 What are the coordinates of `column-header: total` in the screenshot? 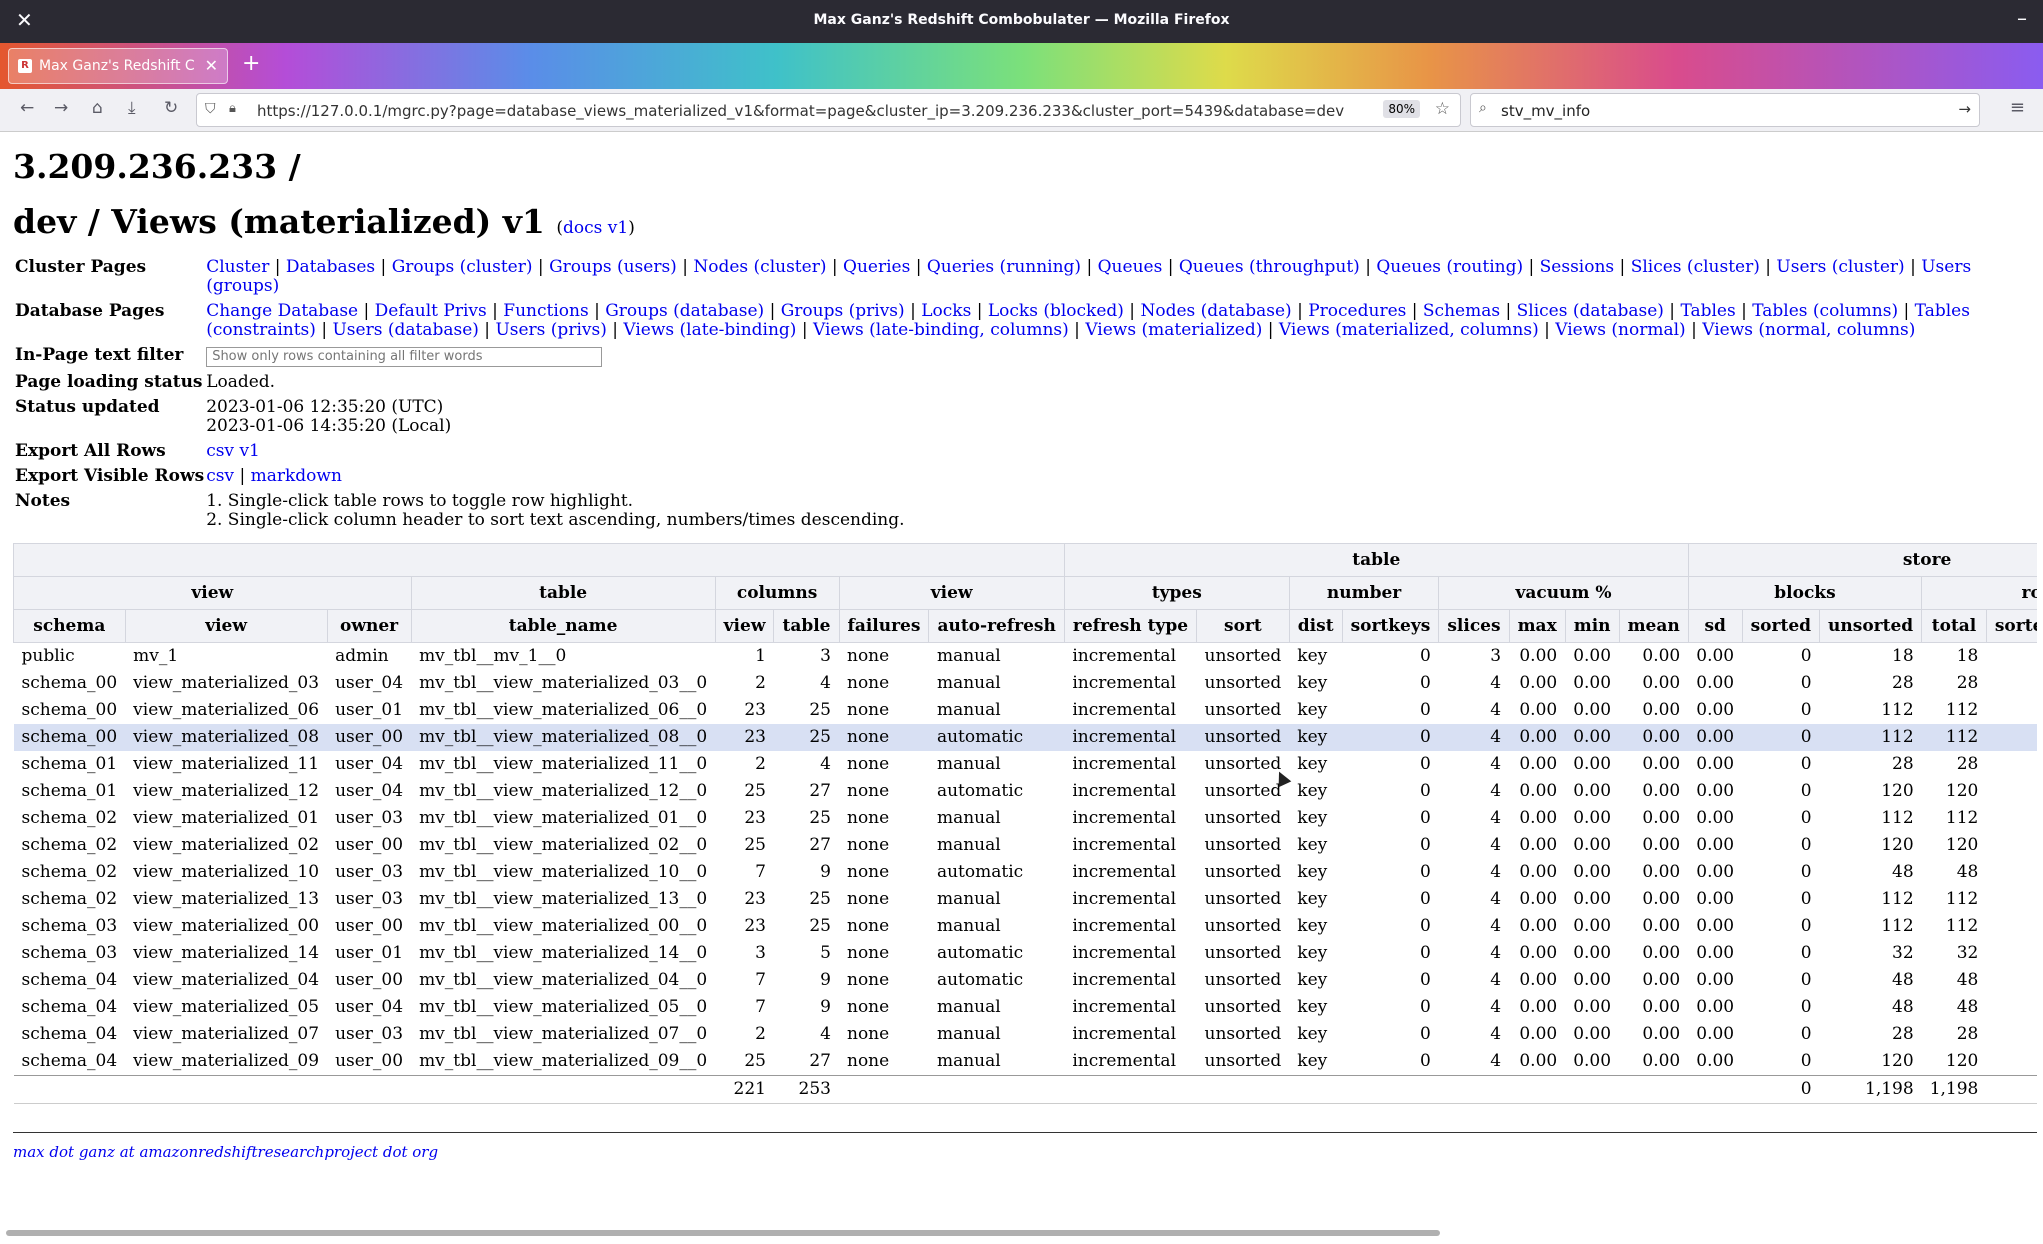 It's located at (1954, 625).